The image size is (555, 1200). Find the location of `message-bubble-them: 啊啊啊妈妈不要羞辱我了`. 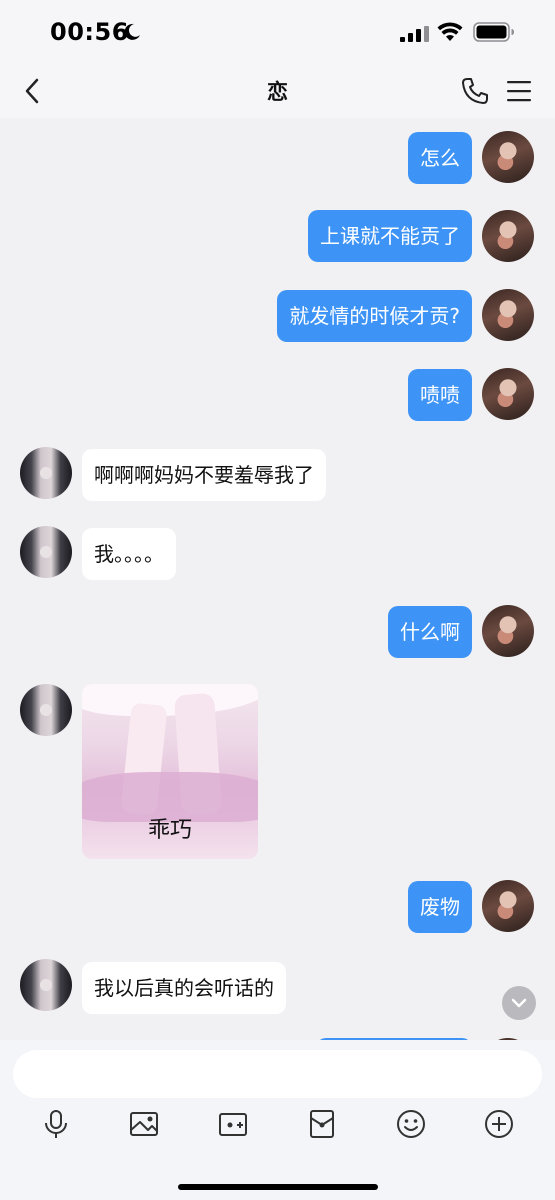

message-bubble-them: 啊啊啊妈妈不要羞辱我了 is located at coordinates (204, 475).